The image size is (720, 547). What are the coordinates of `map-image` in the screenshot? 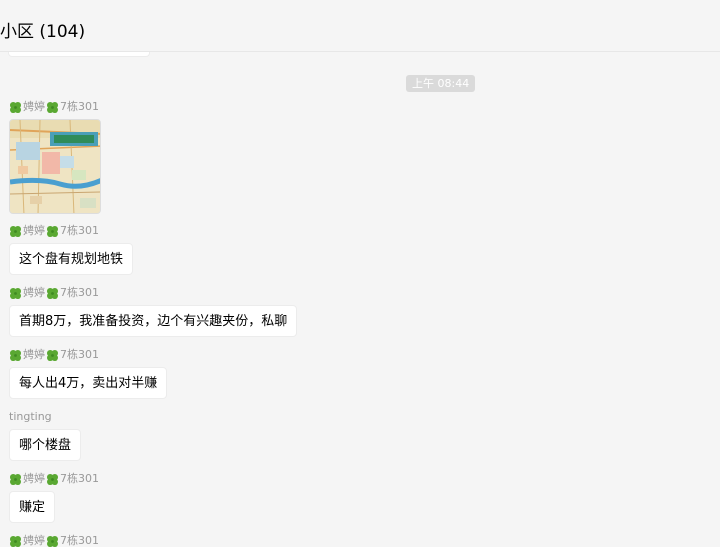 It's located at (55, 166).